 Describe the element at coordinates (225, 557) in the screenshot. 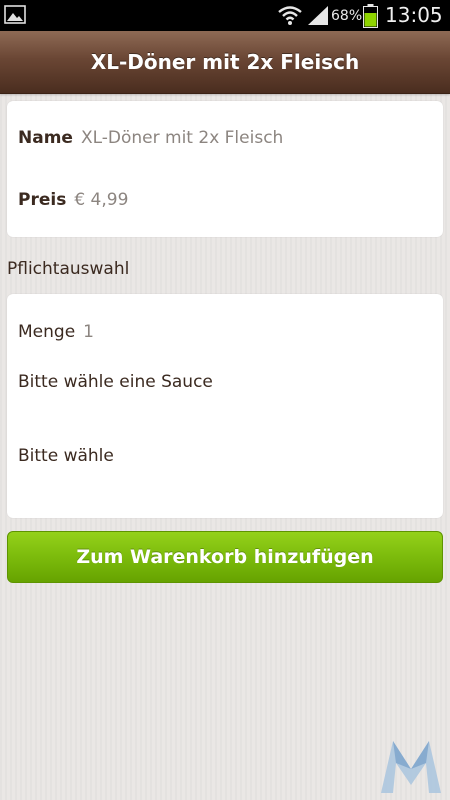

I see `add-to-cart-button: Zum Warenkorb hinzufügen` at that location.